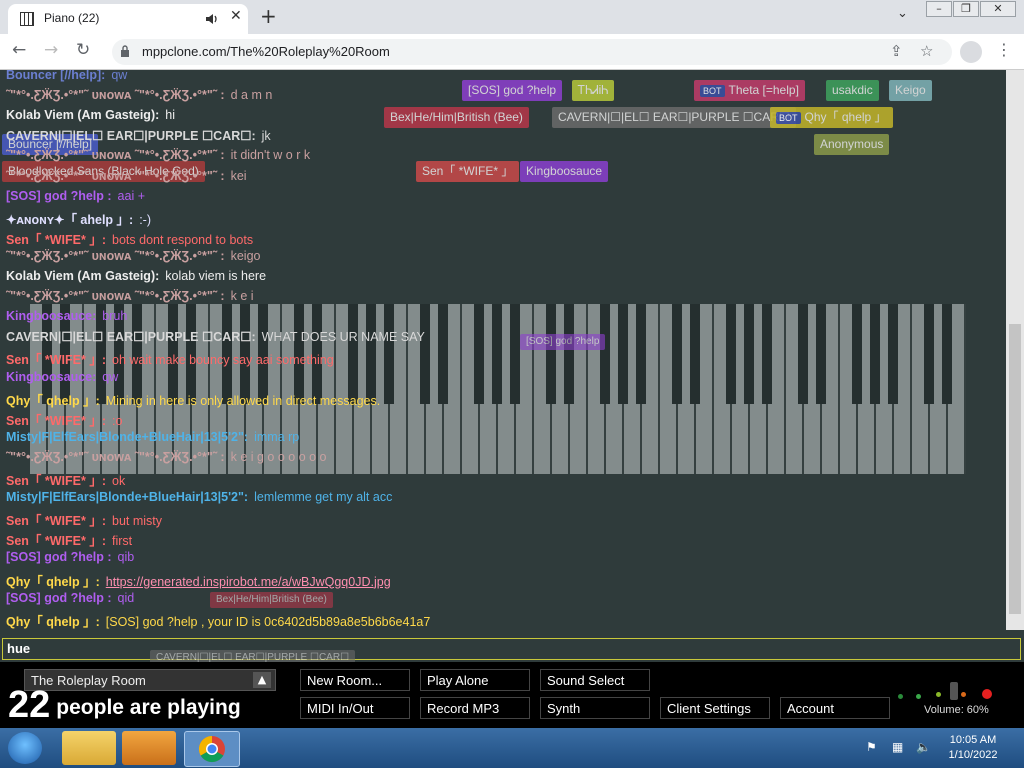  What do you see at coordinates (148, 707) in the screenshot?
I see `player-count-label: people are playing` at bounding box center [148, 707].